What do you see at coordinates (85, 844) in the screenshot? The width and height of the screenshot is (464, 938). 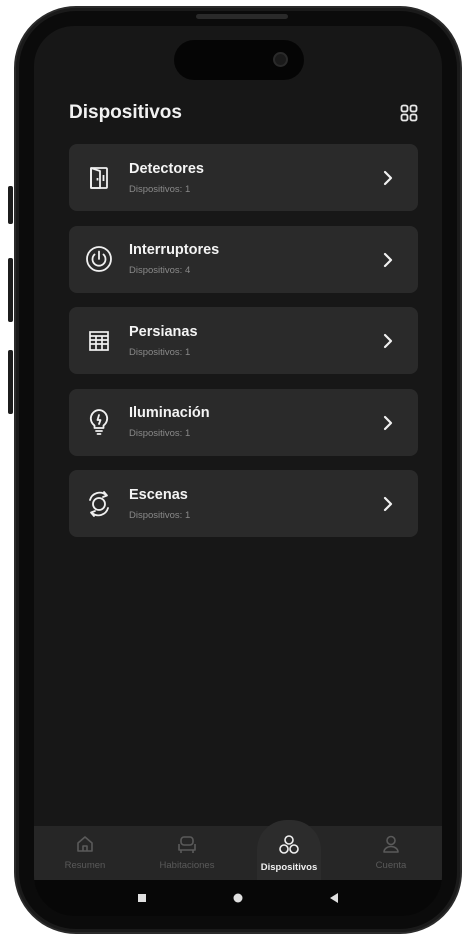 I see `home-icon` at bounding box center [85, 844].